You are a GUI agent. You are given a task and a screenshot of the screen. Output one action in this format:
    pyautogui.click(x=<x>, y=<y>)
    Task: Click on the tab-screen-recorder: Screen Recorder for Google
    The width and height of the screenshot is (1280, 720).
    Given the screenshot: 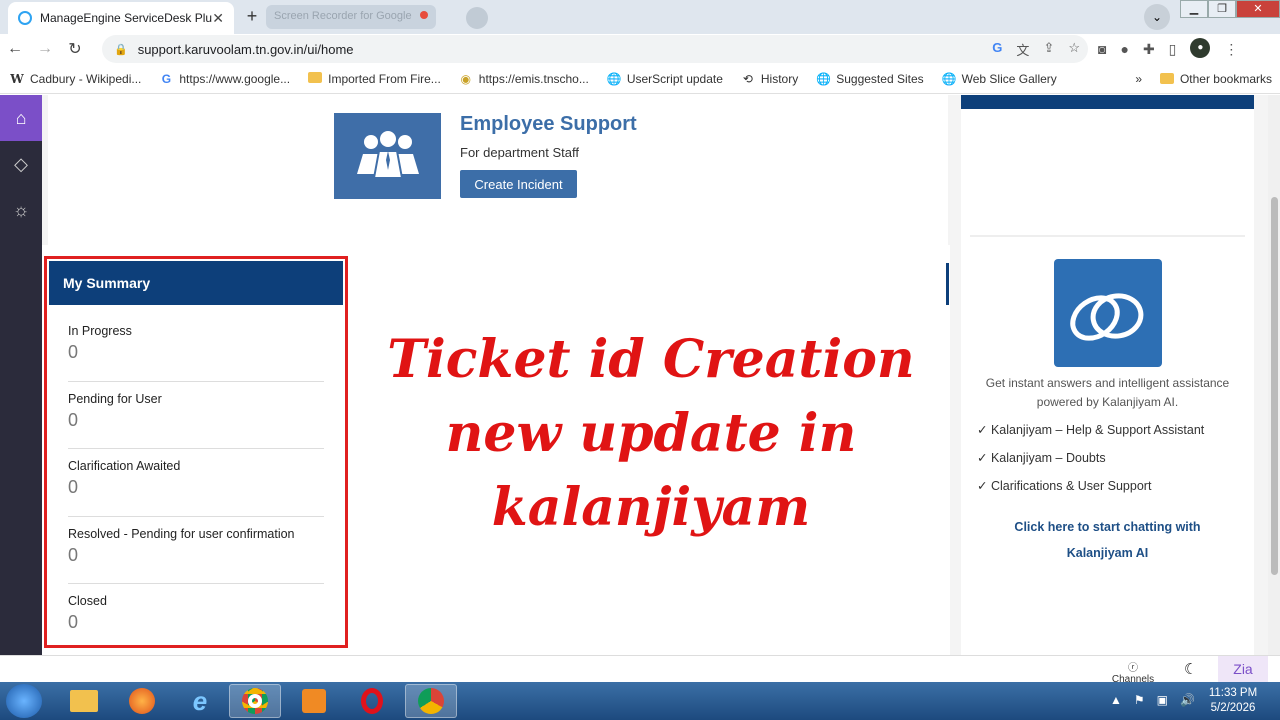 What is the action you would take?
    pyautogui.click(x=351, y=17)
    